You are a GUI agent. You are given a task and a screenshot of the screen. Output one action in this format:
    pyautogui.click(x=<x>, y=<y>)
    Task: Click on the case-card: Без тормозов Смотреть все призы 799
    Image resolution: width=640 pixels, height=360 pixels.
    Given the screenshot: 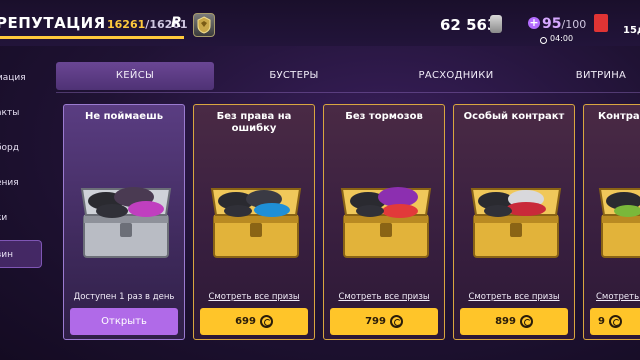 What is the action you would take?
    pyautogui.click(x=384, y=222)
    